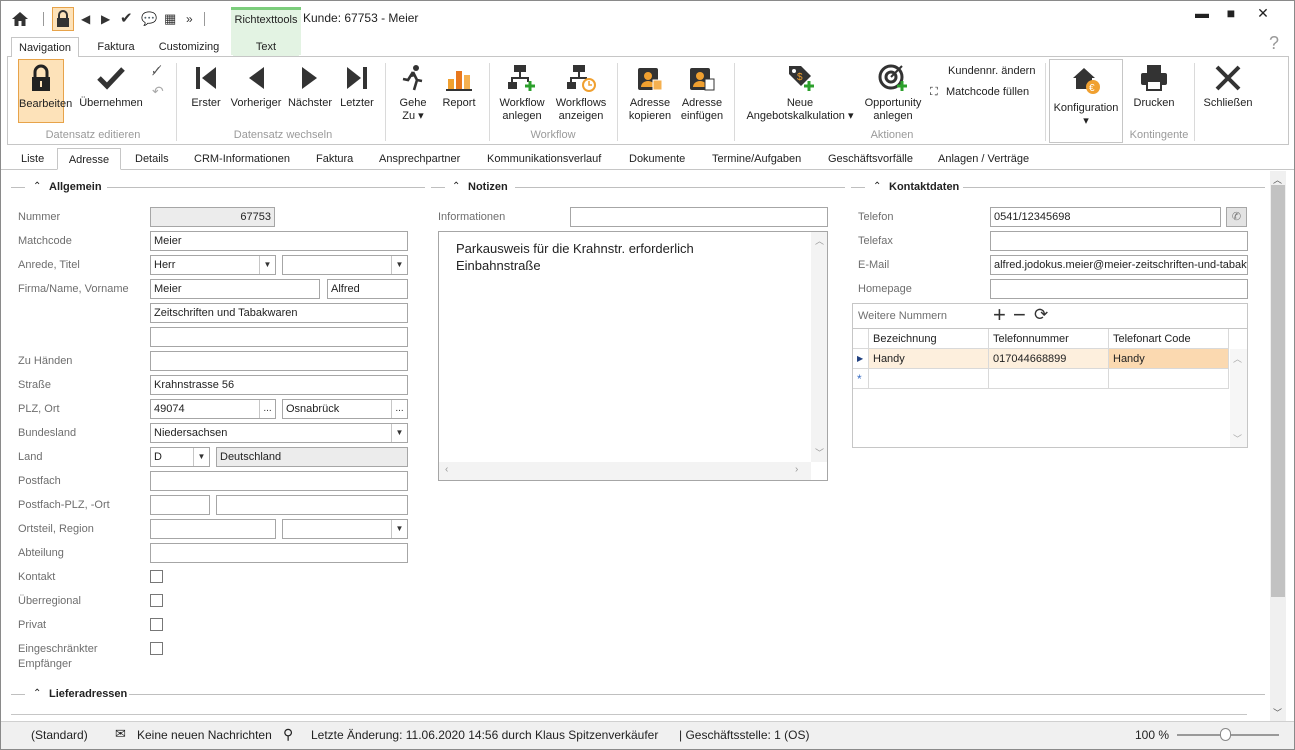 Image resolution: width=1295 pixels, height=750 pixels. Describe the element at coordinates (235, 289) in the screenshot. I see `name-field: Meier` at that location.